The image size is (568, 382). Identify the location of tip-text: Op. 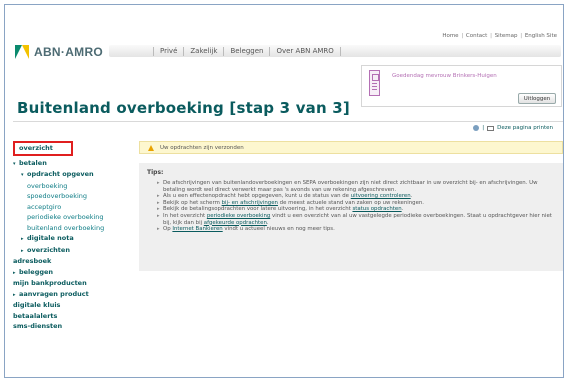
(168, 229).